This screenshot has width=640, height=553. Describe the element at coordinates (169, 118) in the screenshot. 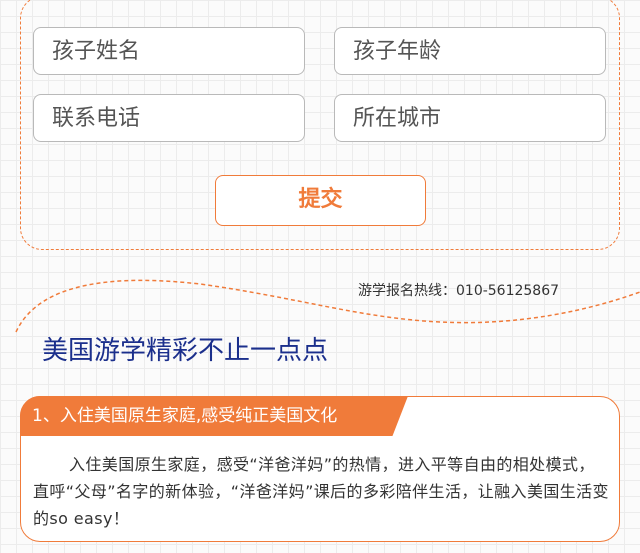

I see `phone-input` at that location.